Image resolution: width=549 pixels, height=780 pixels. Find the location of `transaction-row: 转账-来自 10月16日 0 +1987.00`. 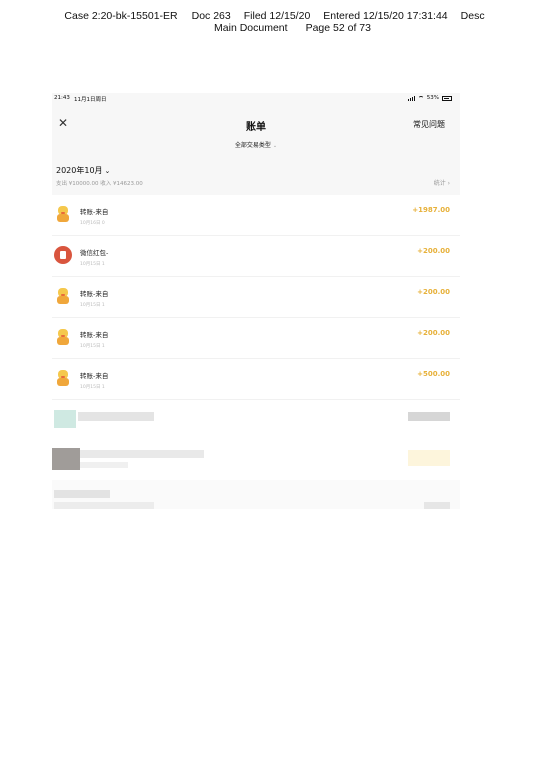

transaction-row: 转账-来自 10月16日 0 +1987.00 is located at coordinates (256, 215).